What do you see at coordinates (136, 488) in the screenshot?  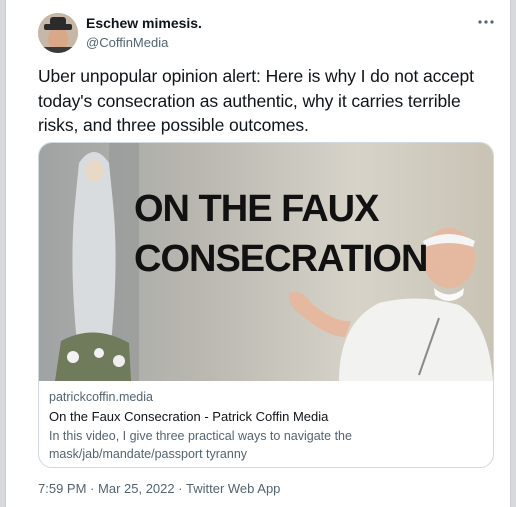 I see `tweet-date: Mar 25, 2022` at bounding box center [136, 488].